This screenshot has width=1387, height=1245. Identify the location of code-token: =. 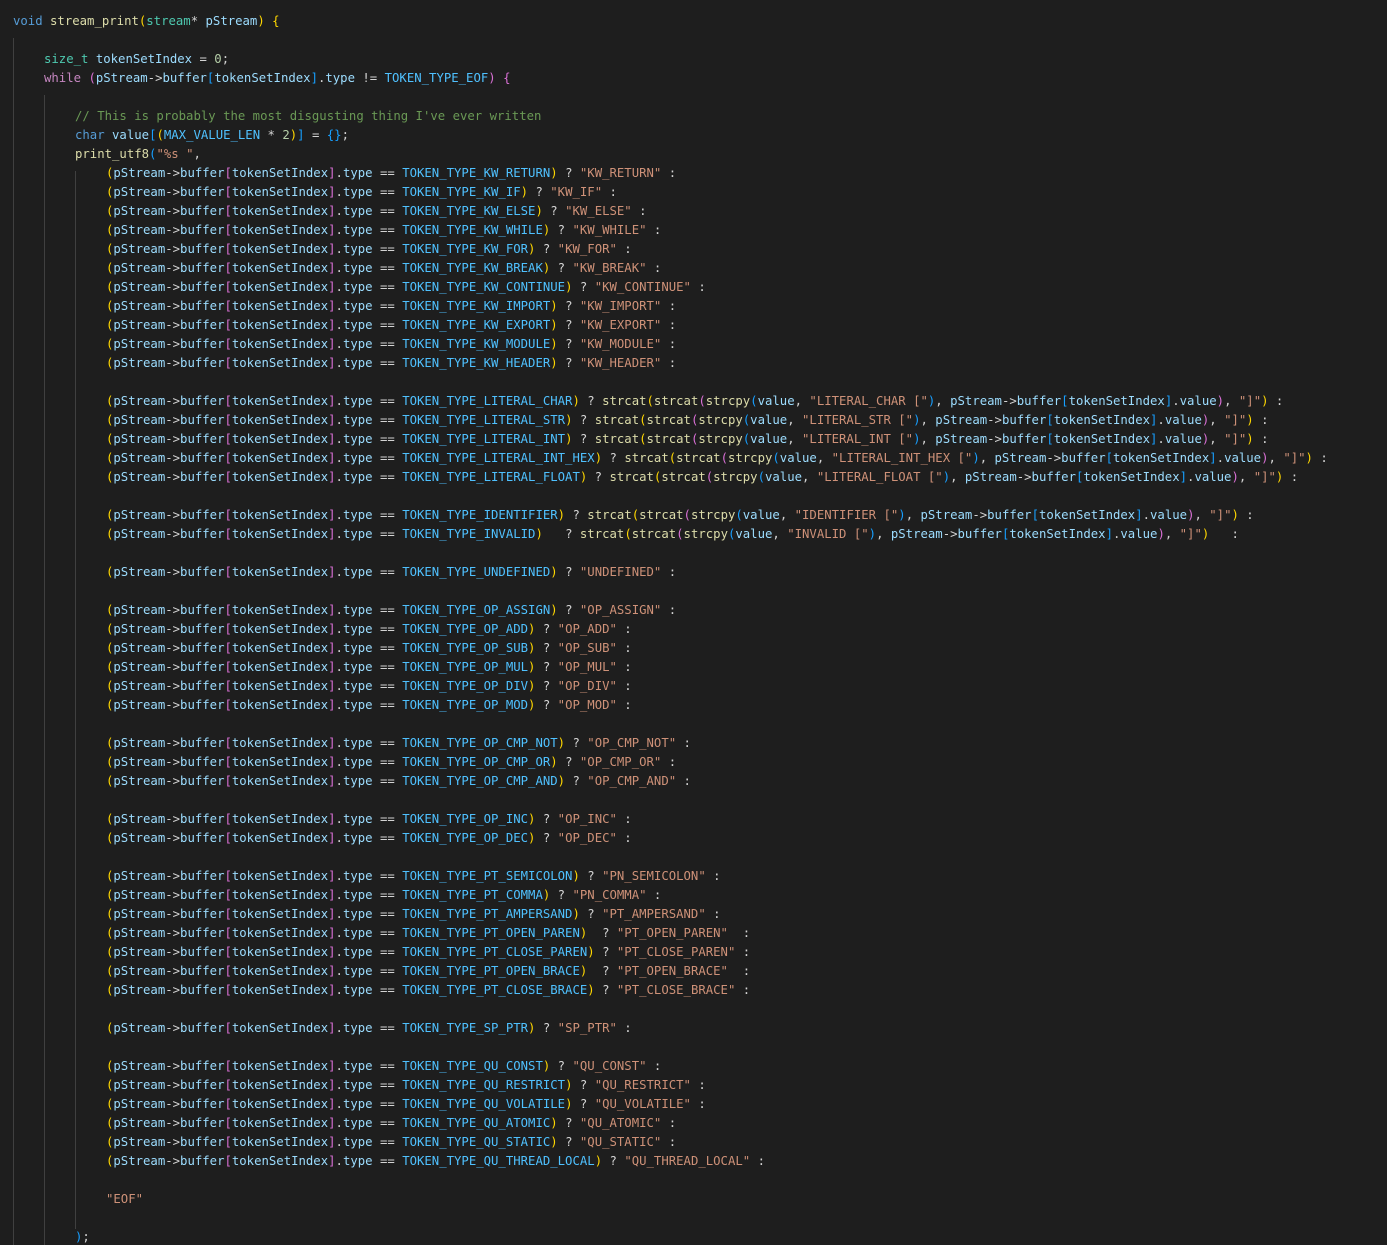
(203, 59).